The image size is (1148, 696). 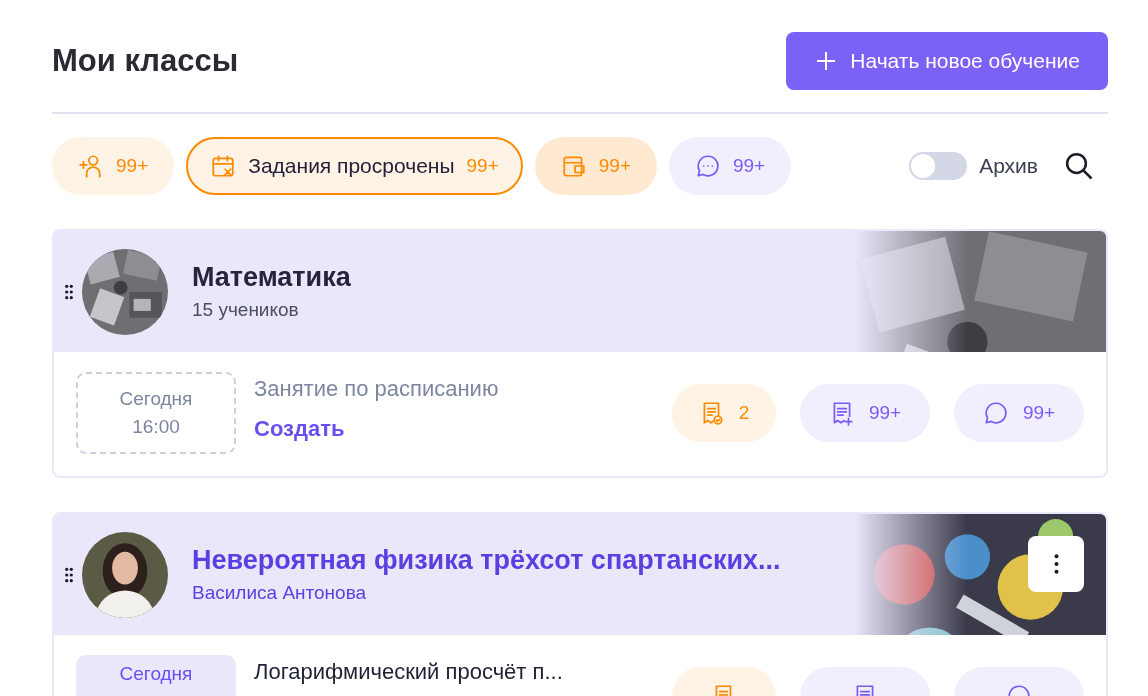 What do you see at coordinates (223, 166) in the screenshot?
I see `calendar-cross-icon` at bounding box center [223, 166].